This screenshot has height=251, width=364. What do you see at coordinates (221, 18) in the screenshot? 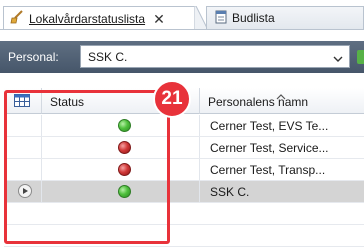
I see `document-icon` at bounding box center [221, 18].